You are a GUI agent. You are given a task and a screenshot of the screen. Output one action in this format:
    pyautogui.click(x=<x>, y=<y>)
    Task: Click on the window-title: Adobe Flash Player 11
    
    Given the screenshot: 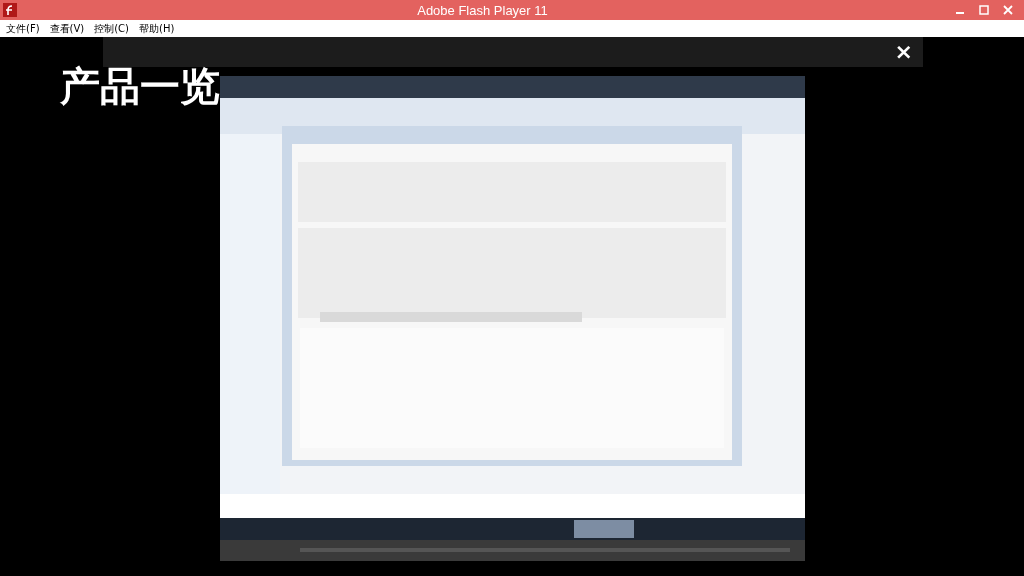 What is the action you would take?
    pyautogui.click(x=482, y=10)
    